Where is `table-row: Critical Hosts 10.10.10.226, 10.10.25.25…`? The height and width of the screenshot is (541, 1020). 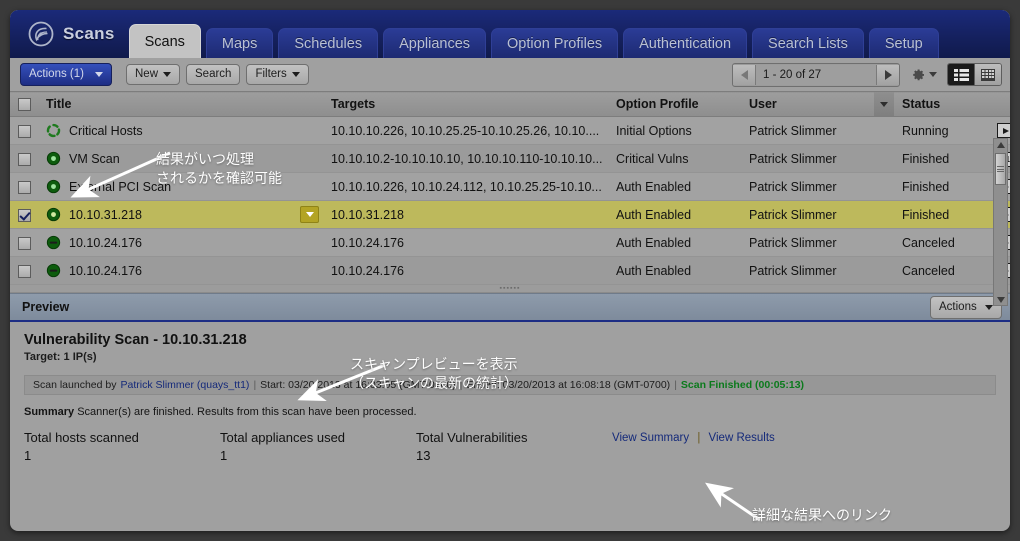
table-row: Critical Hosts 10.10.10.226, 10.10.25.25… is located at coordinates (510, 130).